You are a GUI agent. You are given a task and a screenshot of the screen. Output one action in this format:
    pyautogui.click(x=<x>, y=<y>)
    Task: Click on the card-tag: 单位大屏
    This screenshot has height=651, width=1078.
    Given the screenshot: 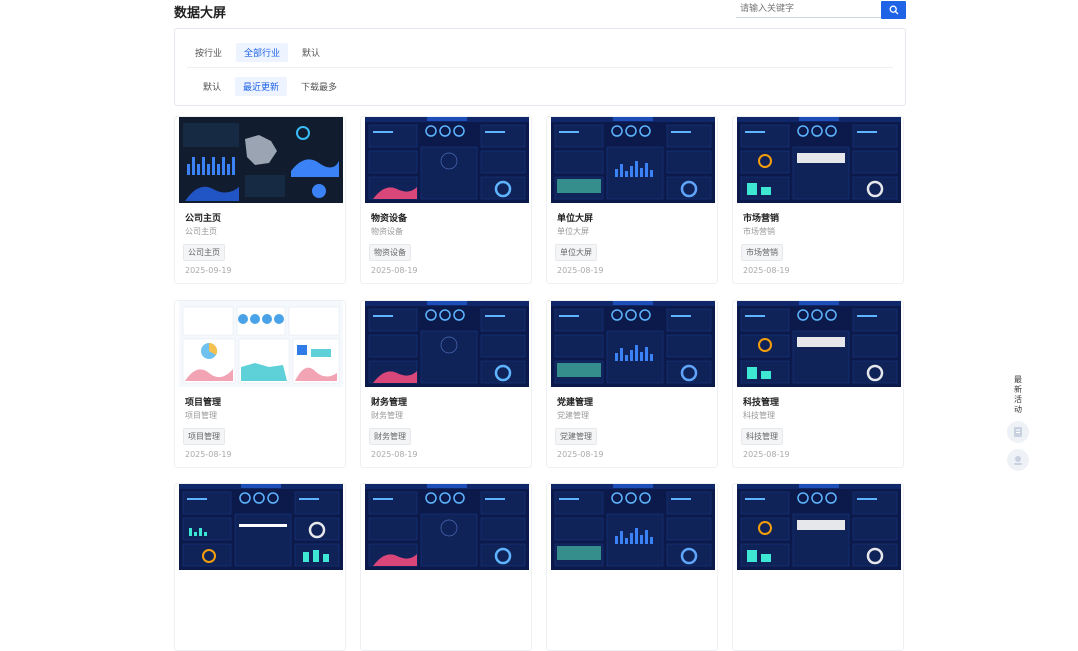 What is the action you would take?
    pyautogui.click(x=576, y=252)
    